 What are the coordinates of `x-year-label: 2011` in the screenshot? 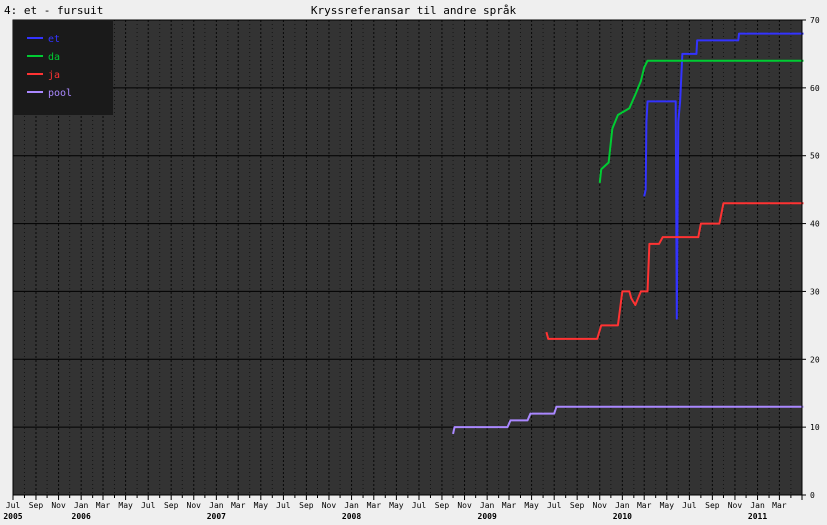 It's located at (757, 516).